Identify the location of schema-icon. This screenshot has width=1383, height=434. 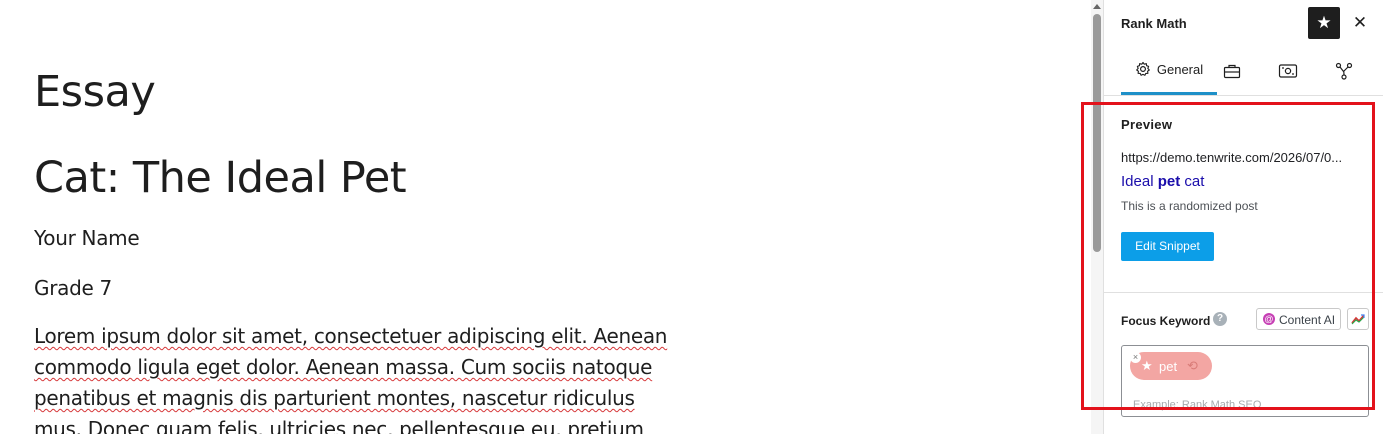
(1288, 70).